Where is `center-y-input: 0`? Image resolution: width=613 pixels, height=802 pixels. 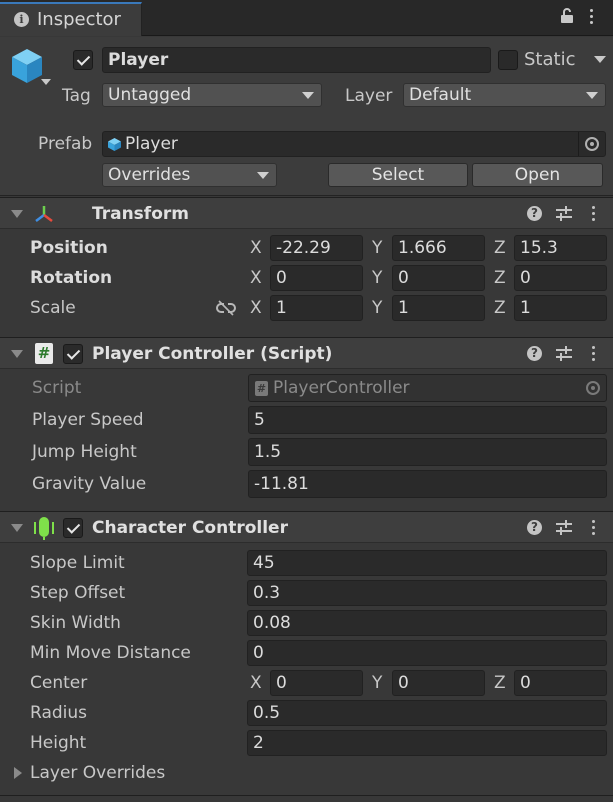 center-y-input: 0 is located at coordinates (438, 683).